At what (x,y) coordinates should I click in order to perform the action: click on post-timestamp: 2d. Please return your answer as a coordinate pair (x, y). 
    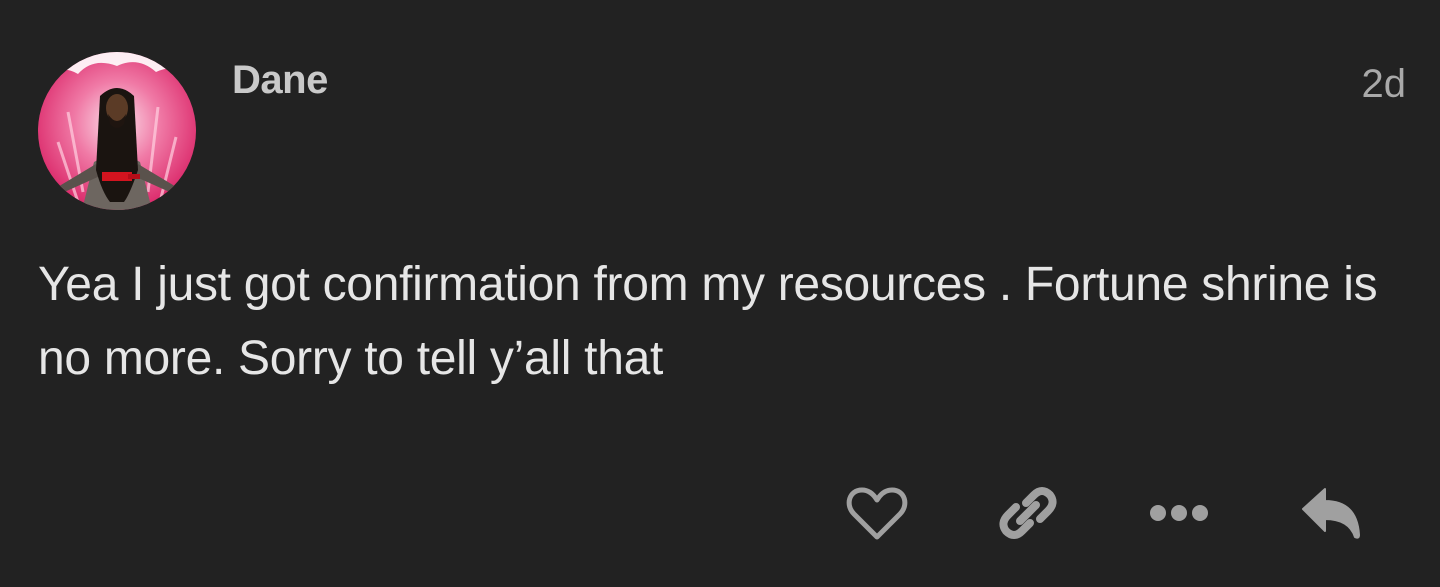
    Looking at the image, I should click on (1384, 84).